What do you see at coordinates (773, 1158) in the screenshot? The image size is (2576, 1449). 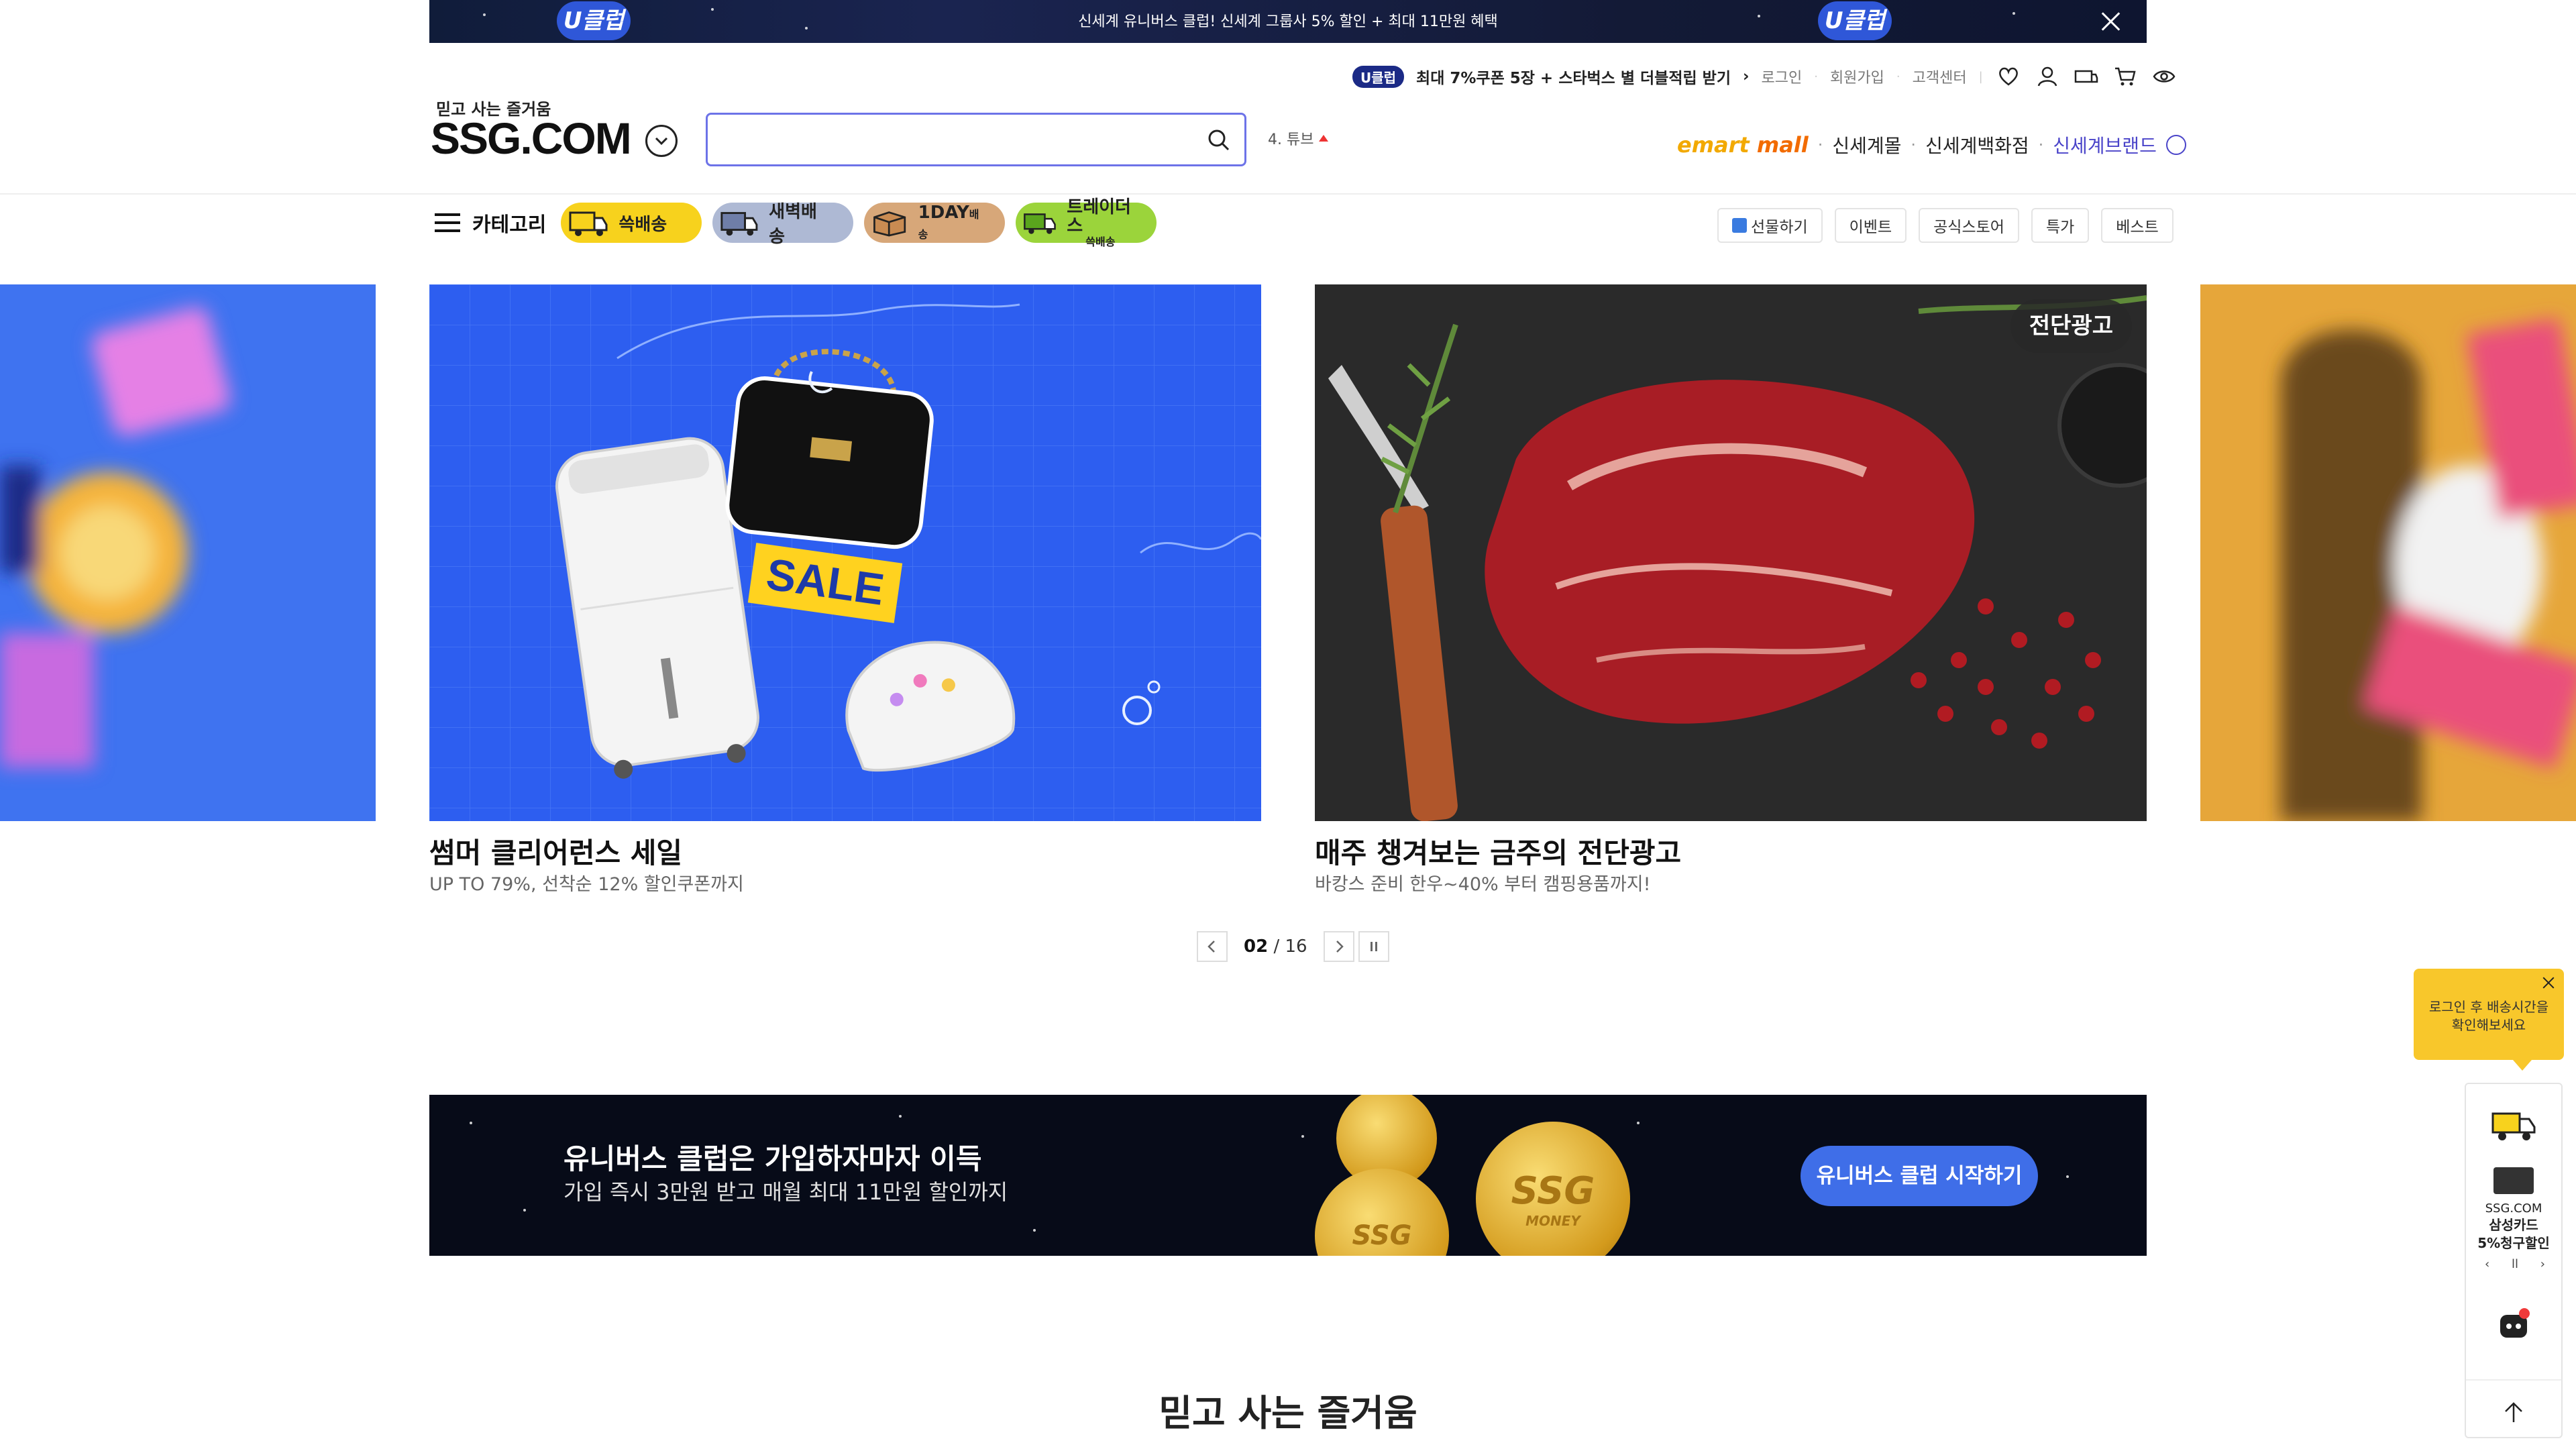 I see `universe-title: 유니버스 클럽은 가입하자마자 이득` at bounding box center [773, 1158].